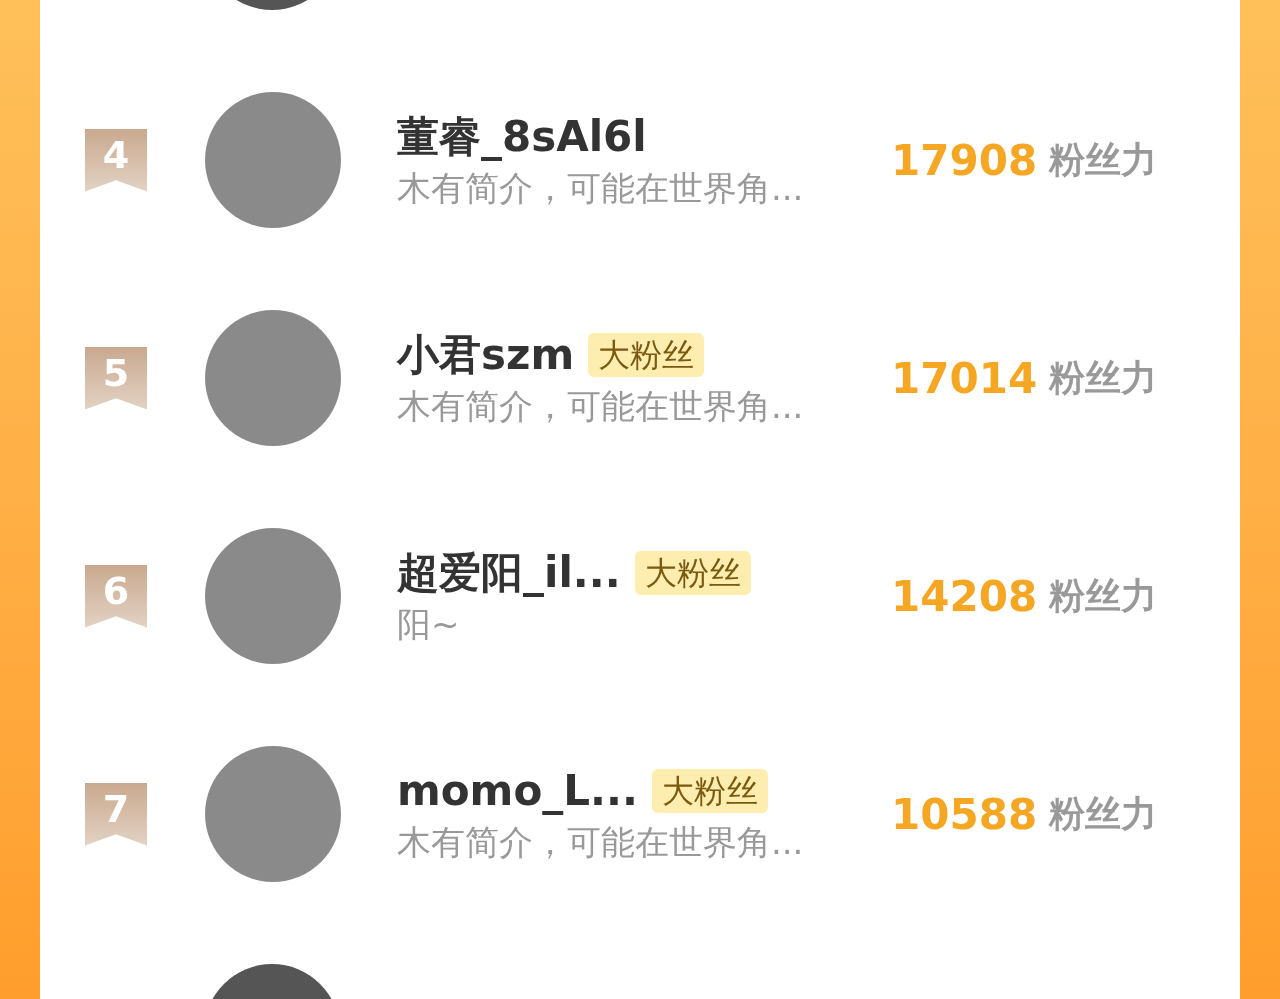  What do you see at coordinates (486, 355) in the screenshot?
I see `user-name: 小君szm` at bounding box center [486, 355].